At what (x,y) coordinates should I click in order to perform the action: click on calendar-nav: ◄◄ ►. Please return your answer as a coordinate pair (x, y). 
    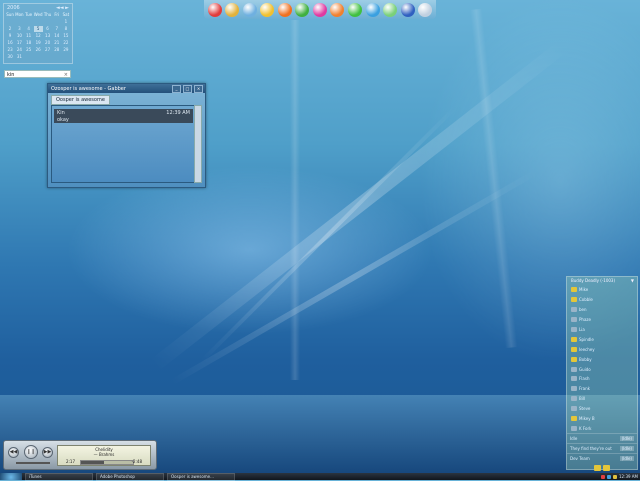
    Looking at the image, I should click on (62, 8).